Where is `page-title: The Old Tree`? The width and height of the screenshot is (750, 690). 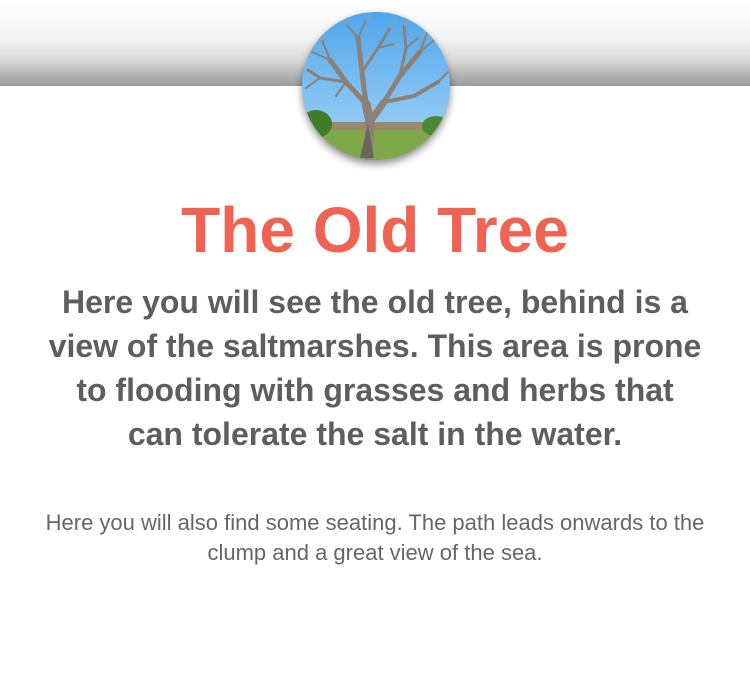
page-title: The Old Tree is located at coordinates (375, 230).